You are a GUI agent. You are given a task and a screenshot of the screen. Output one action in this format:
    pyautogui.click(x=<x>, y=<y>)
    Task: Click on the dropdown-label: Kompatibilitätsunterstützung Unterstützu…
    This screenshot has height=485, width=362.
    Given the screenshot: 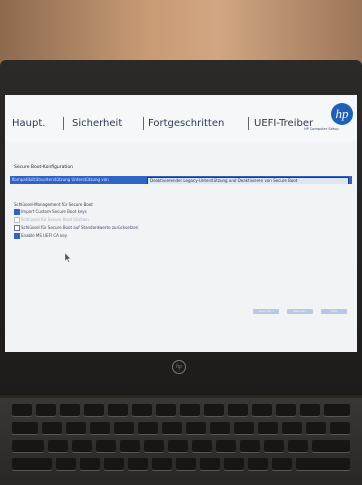 What is the action you would take?
    pyautogui.click(x=60, y=179)
    